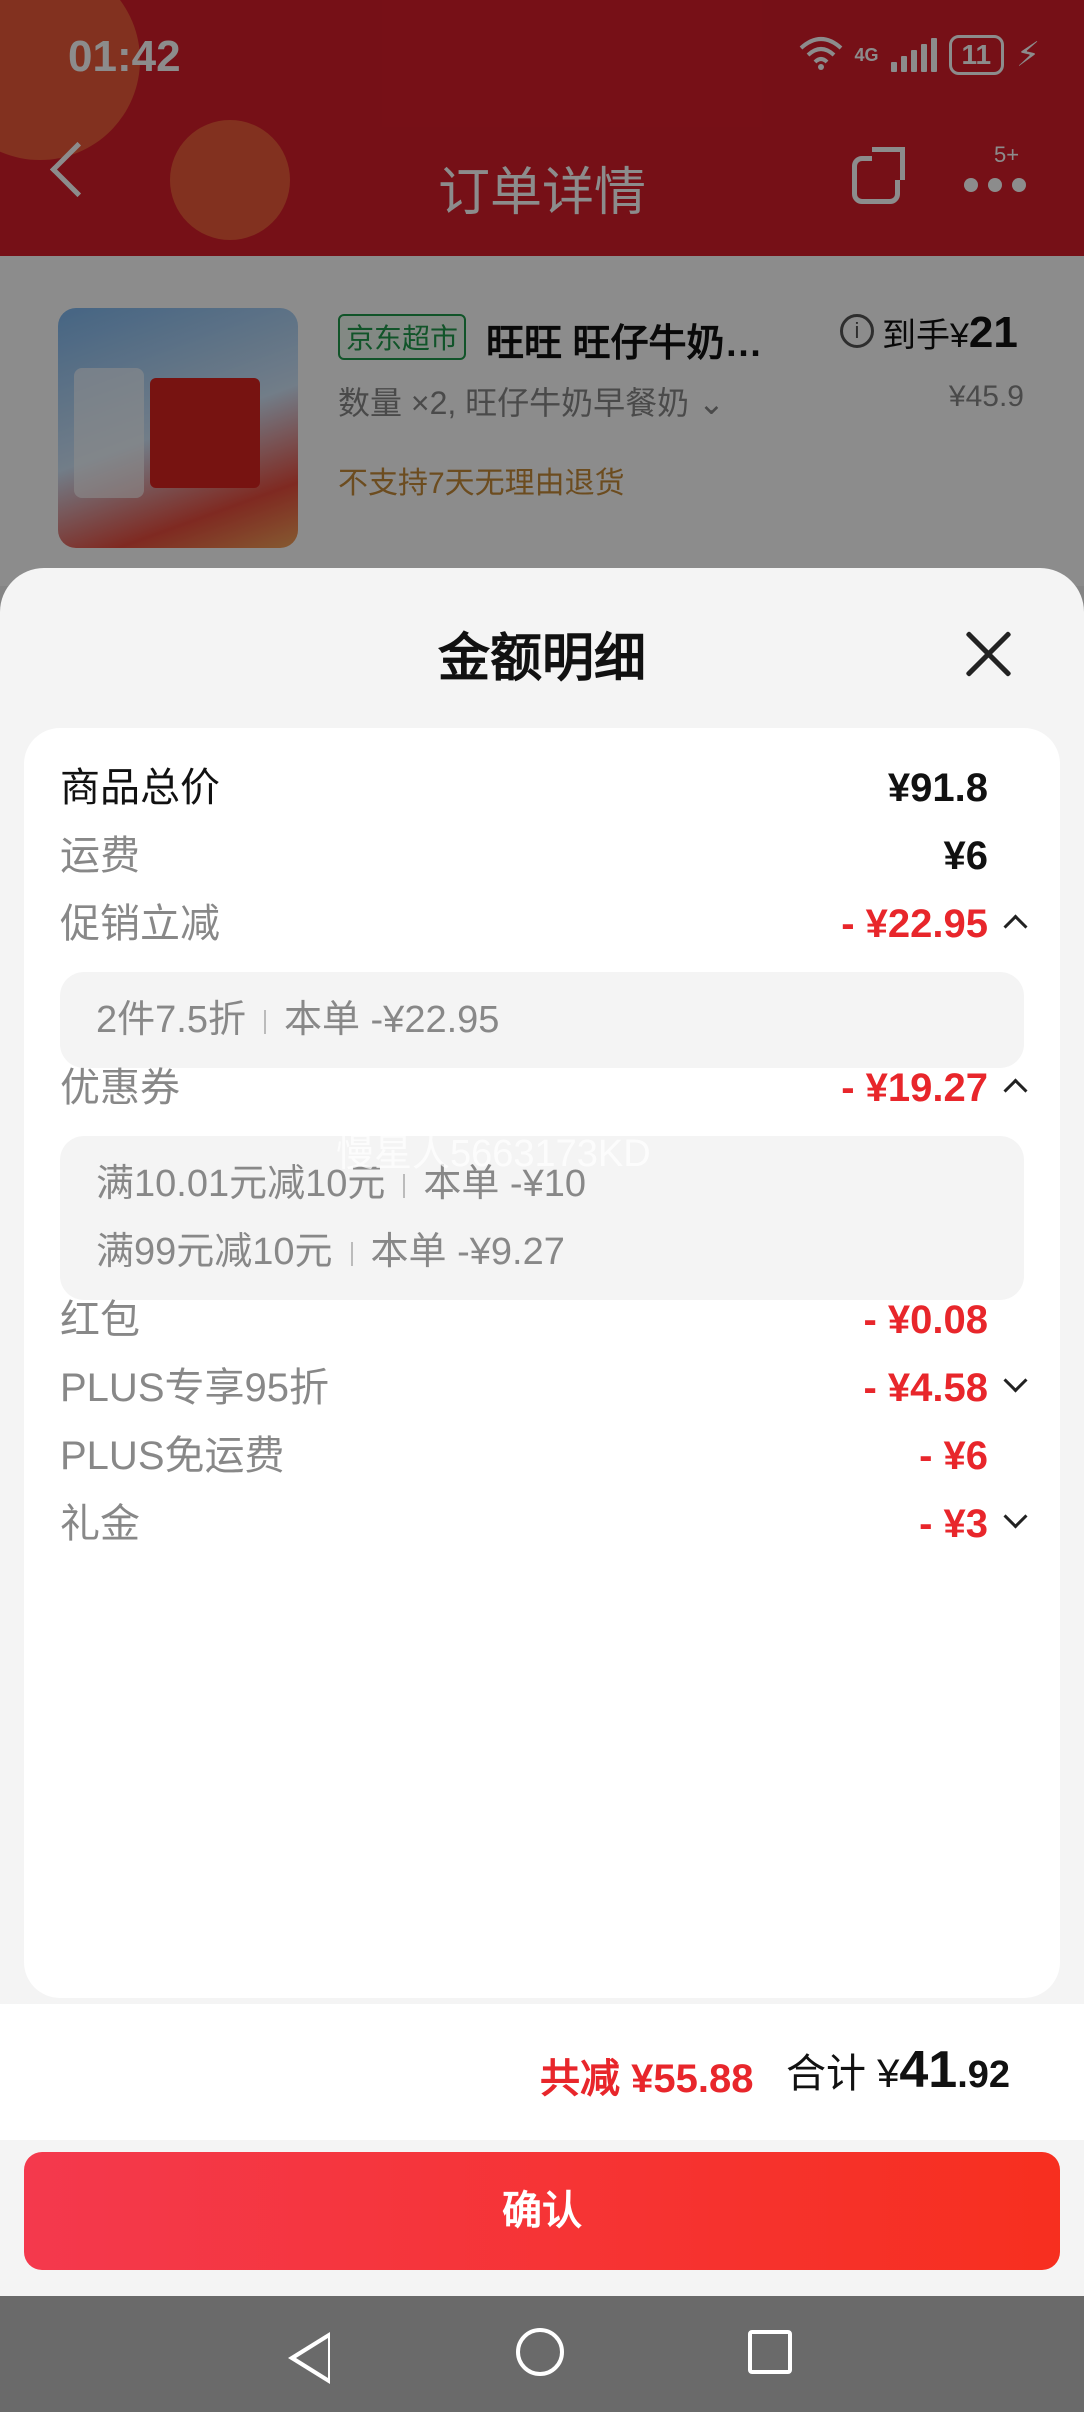 The image size is (1084, 2412). Describe the element at coordinates (770, 2352) in the screenshot. I see `system-recent-icon` at that location.